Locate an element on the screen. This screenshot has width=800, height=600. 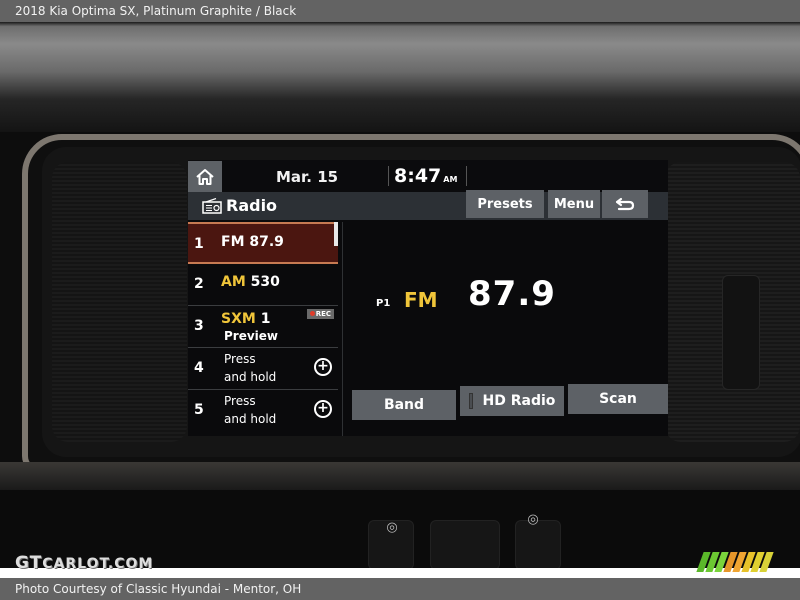
brand-stripes-logo is located at coordinates (735, 562).